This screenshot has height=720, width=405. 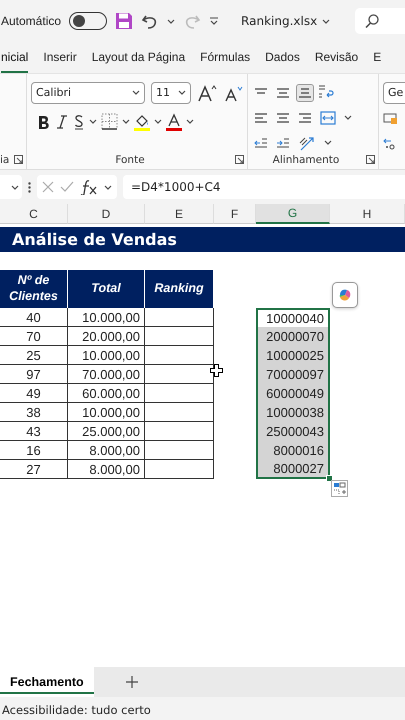 I want to click on selected-cell: 8000027, so click(x=293, y=469).